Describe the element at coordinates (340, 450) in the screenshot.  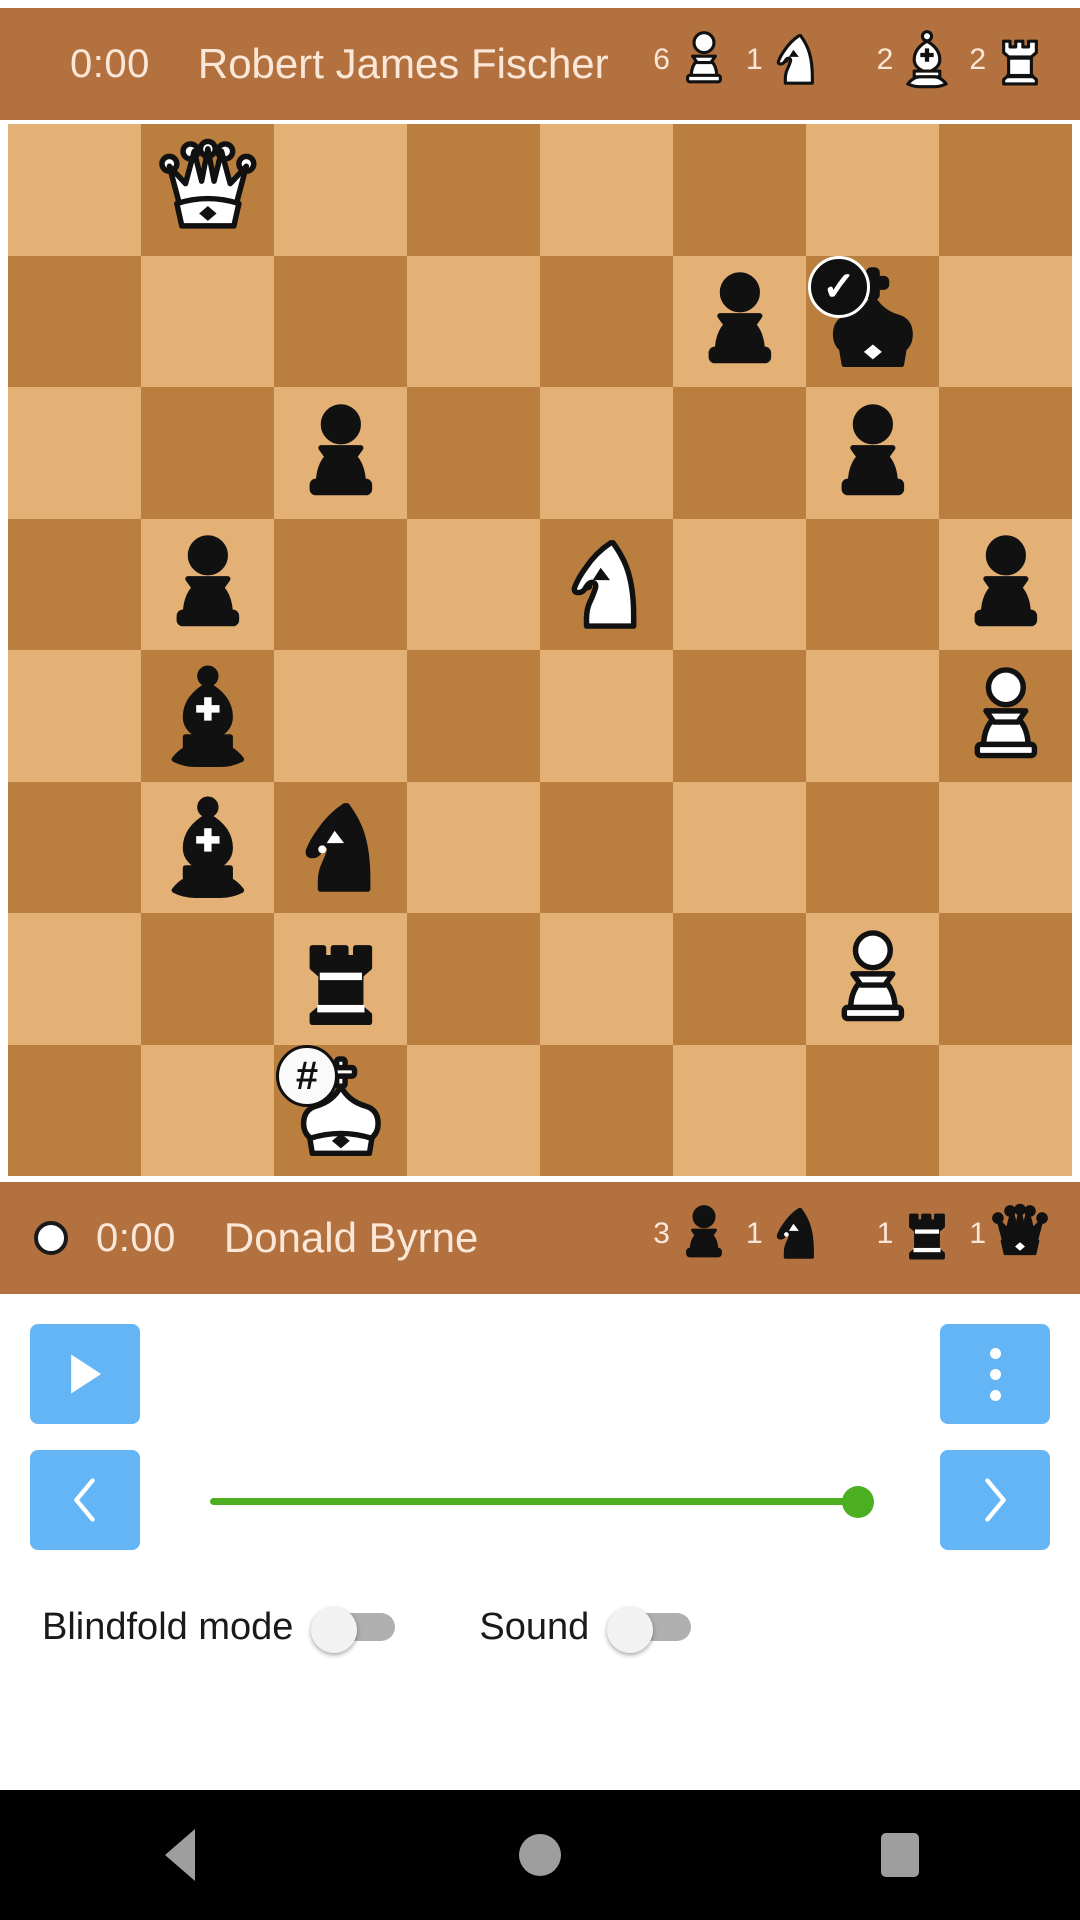
I see `piece-bP` at that location.